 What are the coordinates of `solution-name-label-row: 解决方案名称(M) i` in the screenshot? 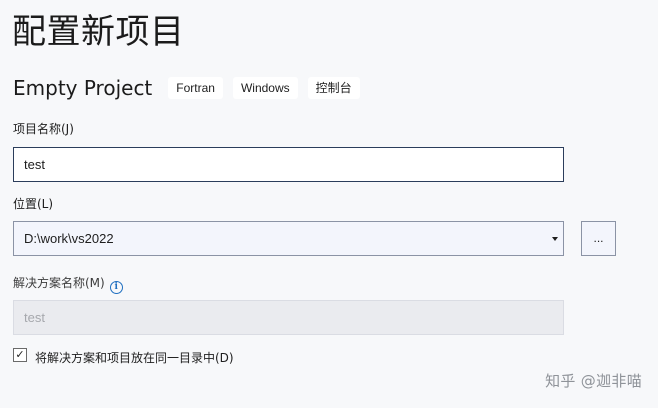 It's located at (68, 284).